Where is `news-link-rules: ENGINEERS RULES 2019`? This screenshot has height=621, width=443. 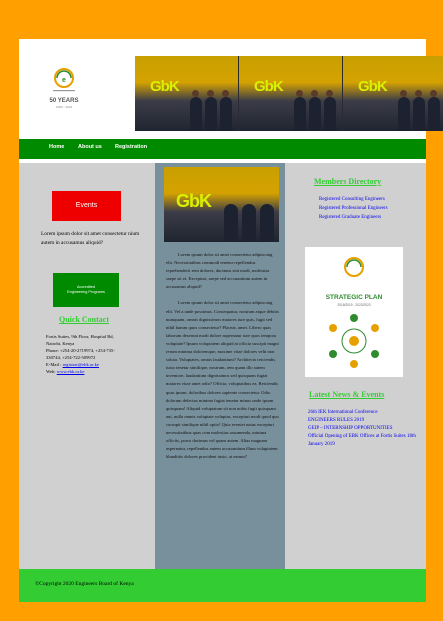
news-link-rules: ENGINEERS RULES 2019 is located at coordinates (365, 421).